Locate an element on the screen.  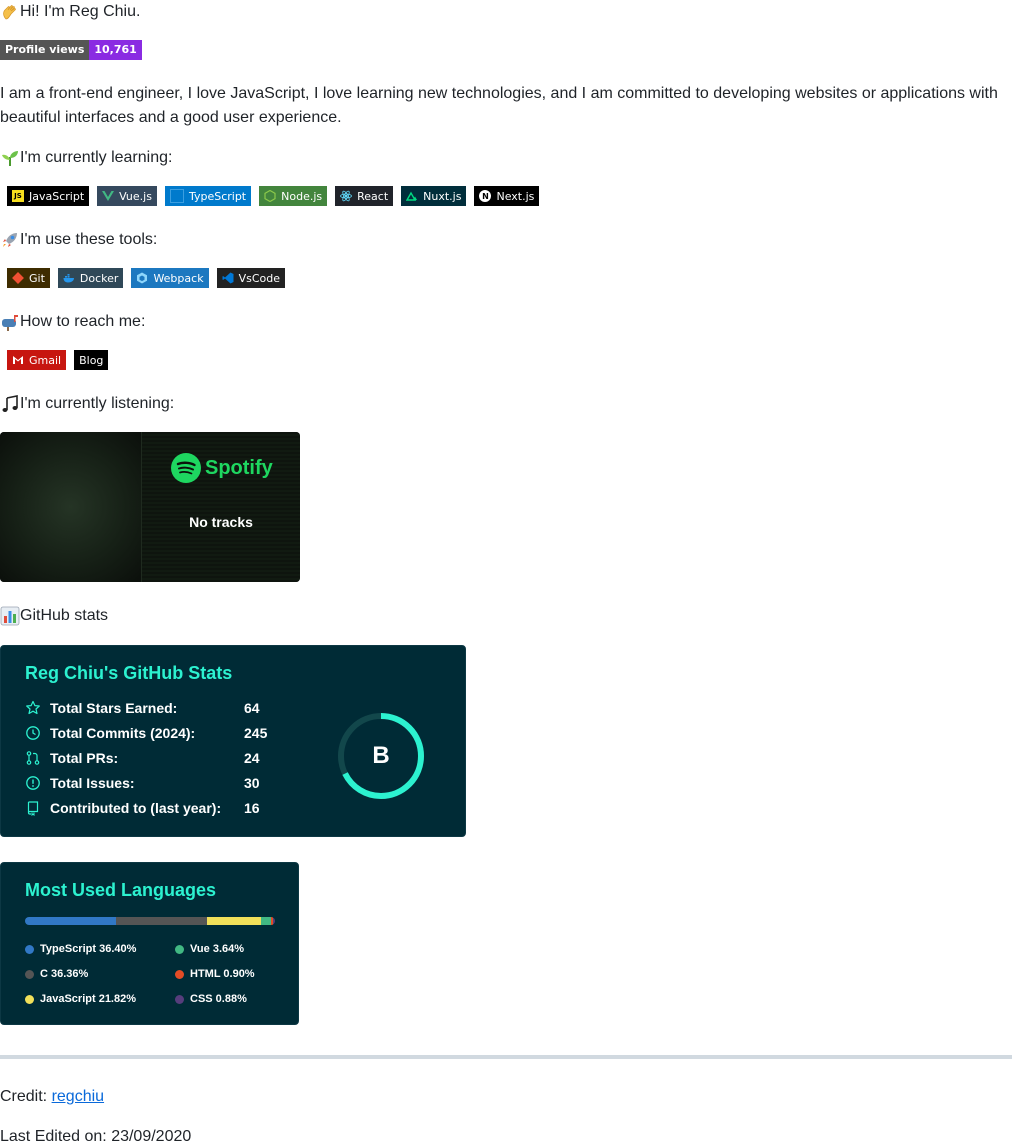
github-stats-heading: GitHub stats is located at coordinates (54, 616).